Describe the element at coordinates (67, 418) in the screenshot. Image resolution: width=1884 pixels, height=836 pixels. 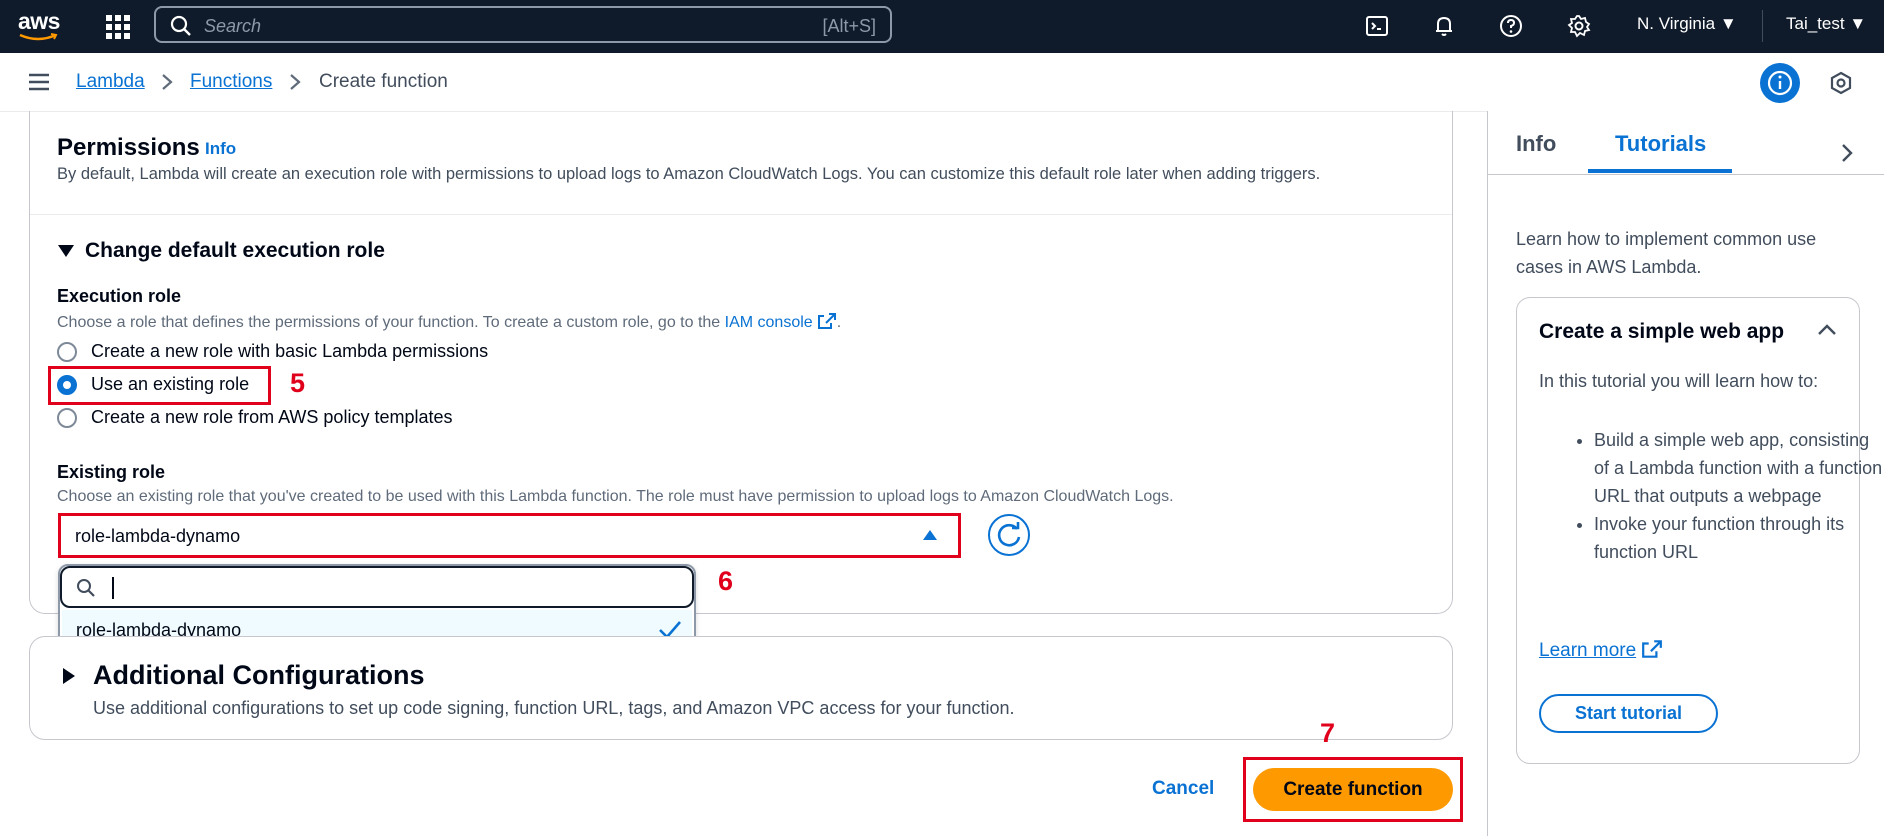
I see `radio-policy-templates-role` at that location.